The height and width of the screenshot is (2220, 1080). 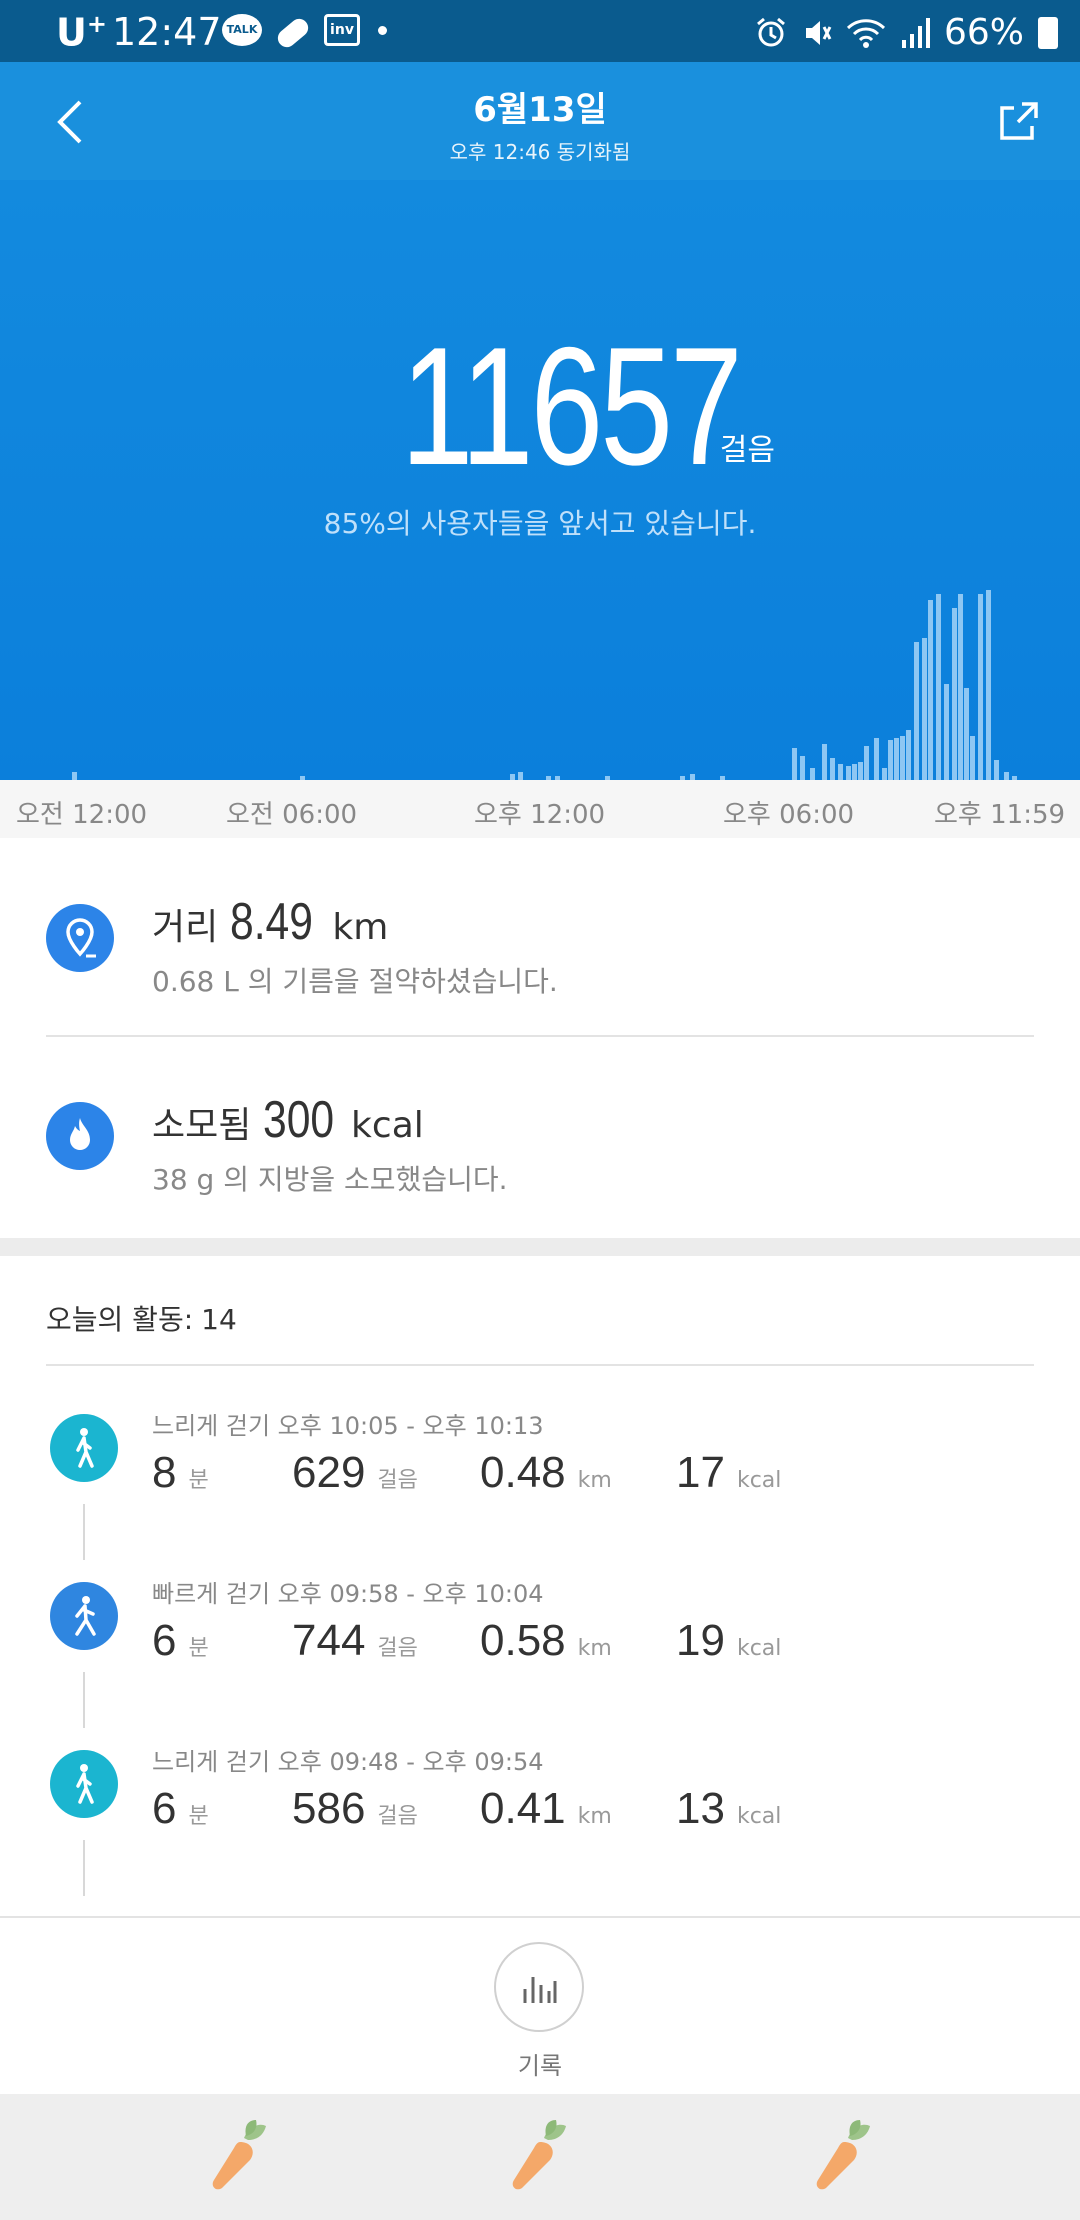 What do you see at coordinates (540, 31) in the screenshot?
I see `status-bar: U+ 12:47 TALK inv 66%` at bounding box center [540, 31].